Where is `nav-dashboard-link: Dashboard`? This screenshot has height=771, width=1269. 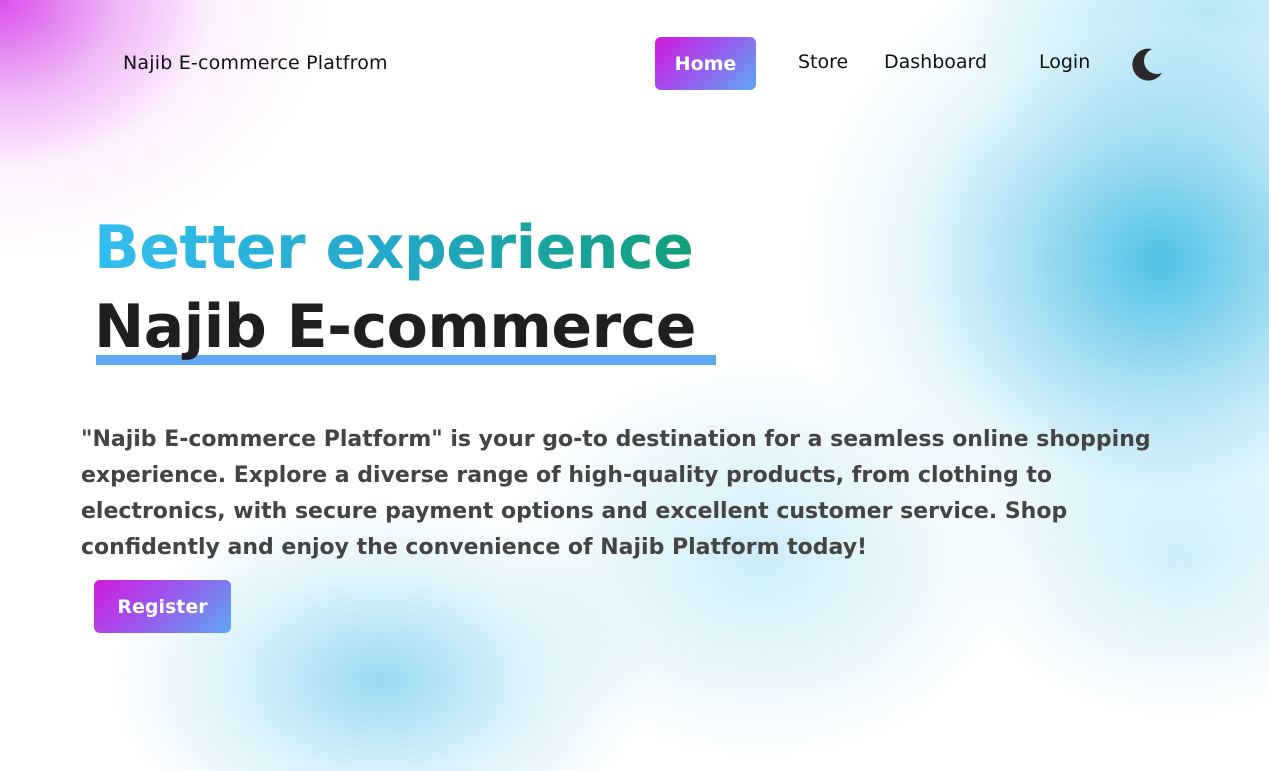
nav-dashboard-link: Dashboard is located at coordinates (935, 62).